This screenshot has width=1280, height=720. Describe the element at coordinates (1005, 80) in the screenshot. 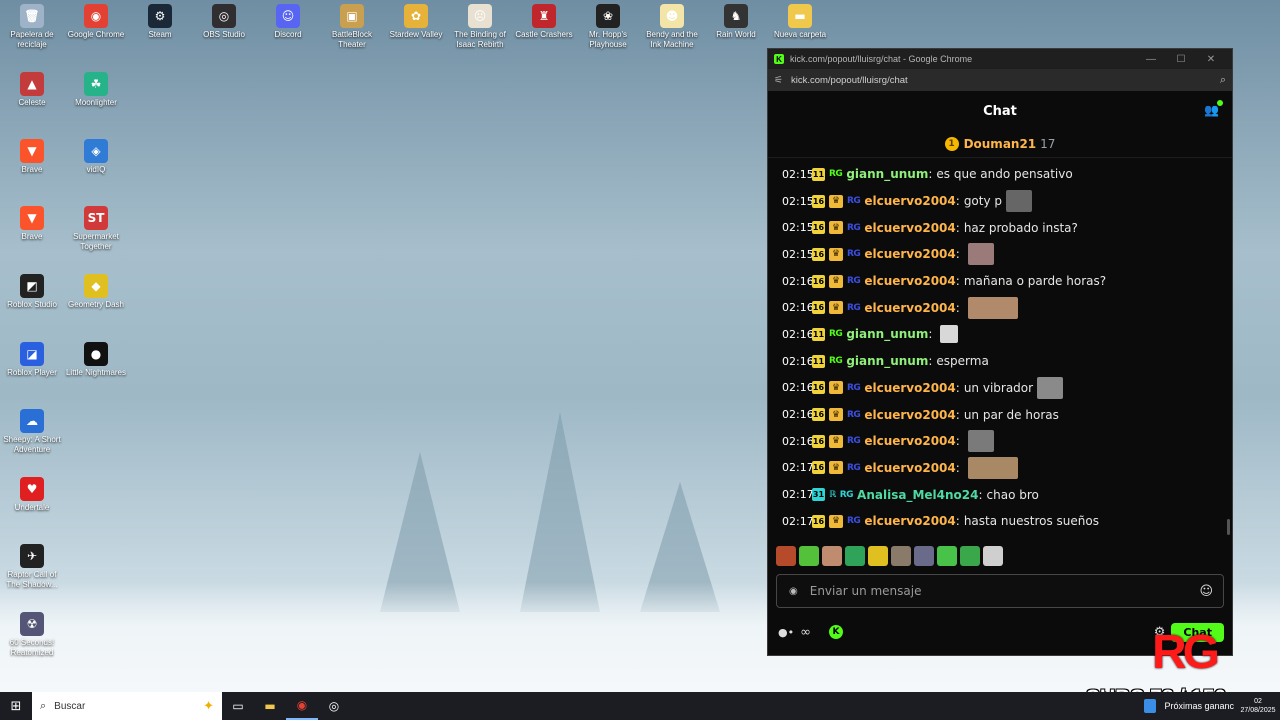

I see `url-text: kick.com/popout/lluisrg/chat` at that location.